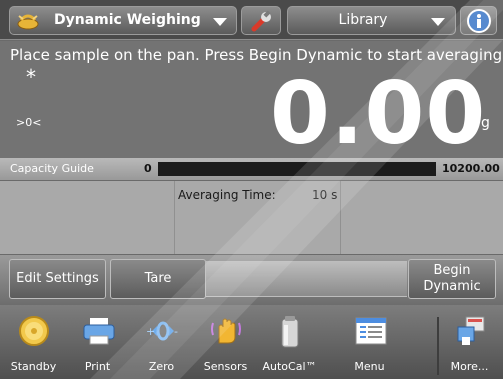 This screenshot has height=379, width=503. What do you see at coordinates (226, 331) in the screenshot?
I see `sensors-icon` at bounding box center [226, 331].